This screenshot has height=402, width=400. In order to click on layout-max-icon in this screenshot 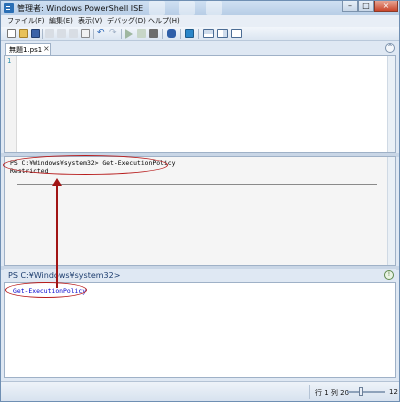, I will do `click(236, 33)`.